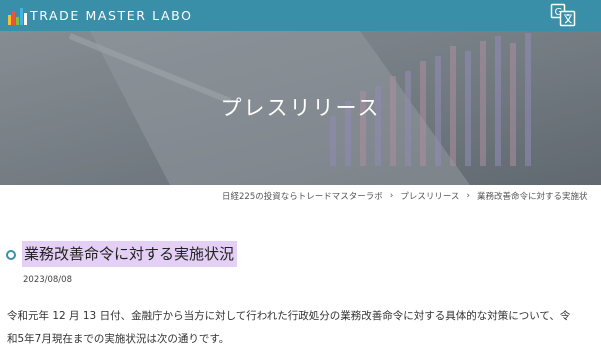 Image resolution: width=601 pixels, height=351 pixels. I want to click on translate-button: G, so click(563, 15).